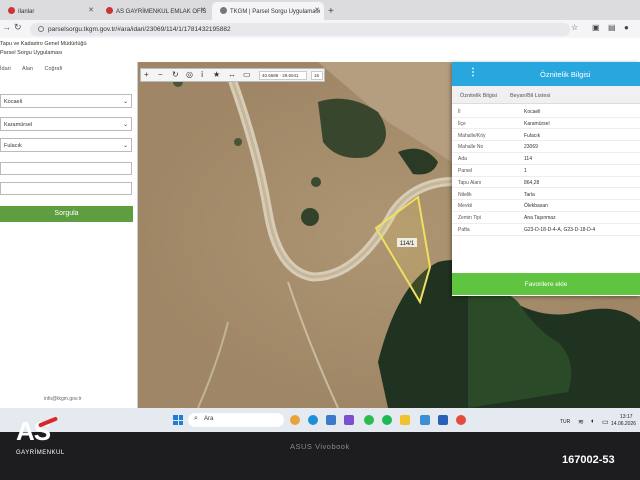  Describe the element at coordinates (66, 145) in the screenshot. I see `neighborhood-select: Fulacık ⌄` at that location.